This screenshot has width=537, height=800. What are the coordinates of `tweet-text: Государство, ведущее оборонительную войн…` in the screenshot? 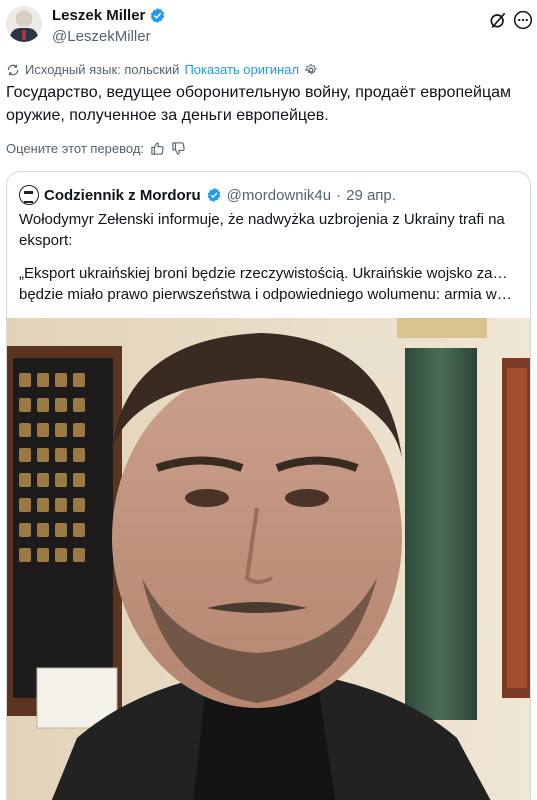 It's located at (259, 104).